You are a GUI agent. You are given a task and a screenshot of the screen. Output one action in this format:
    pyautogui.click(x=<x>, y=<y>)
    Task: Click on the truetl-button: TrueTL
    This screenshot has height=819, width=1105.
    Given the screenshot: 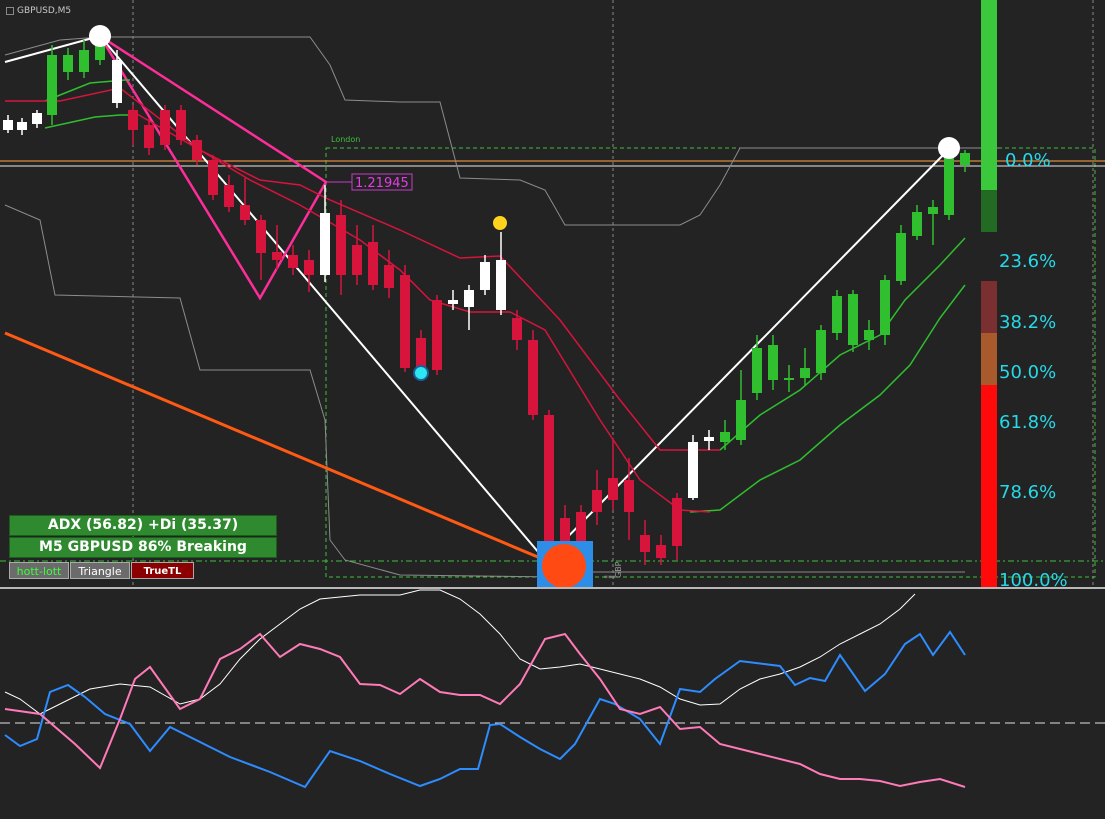 What is the action you would take?
    pyautogui.click(x=162, y=570)
    